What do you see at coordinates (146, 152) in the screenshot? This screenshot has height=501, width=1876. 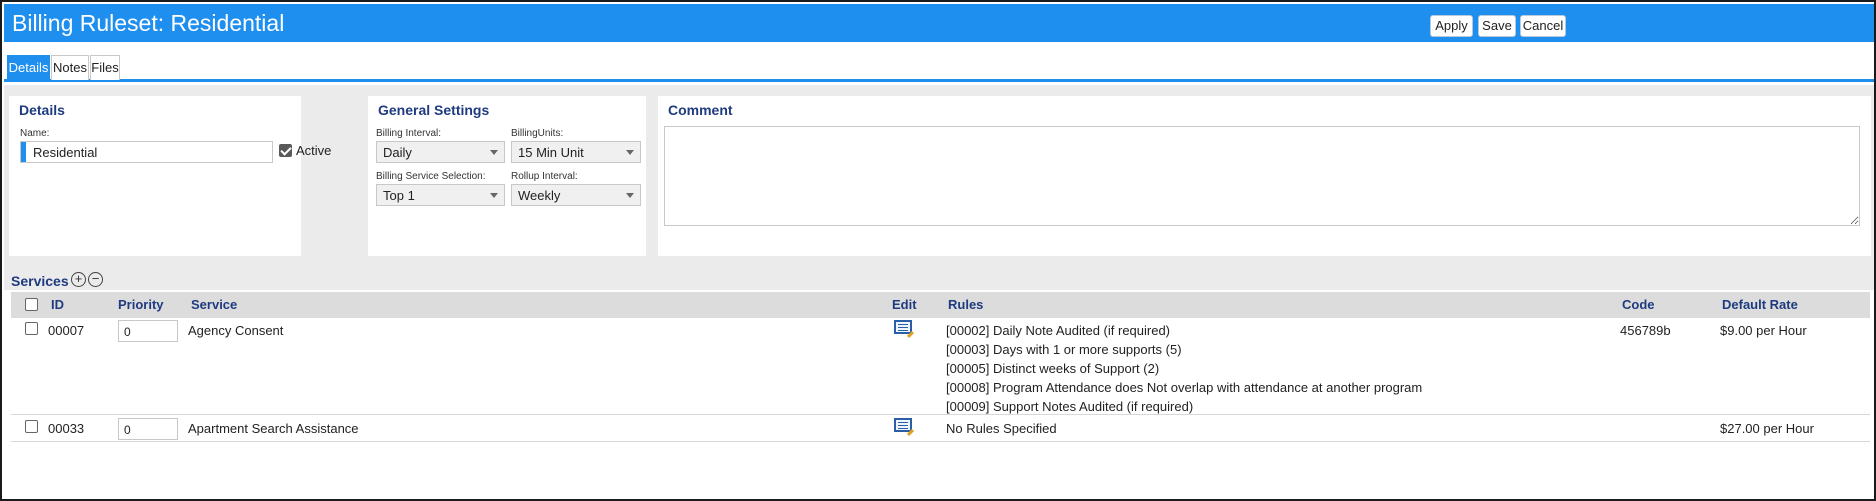 I see `name-field: Residential` at bounding box center [146, 152].